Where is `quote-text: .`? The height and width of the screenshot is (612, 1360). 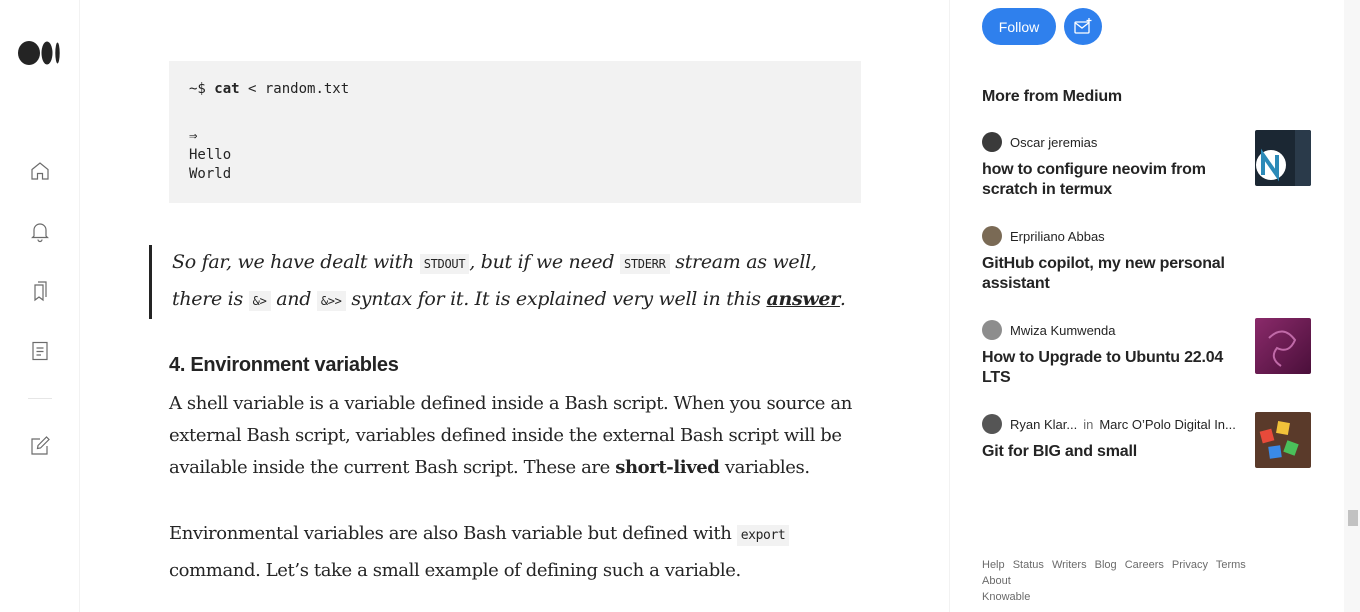 quote-text: . is located at coordinates (842, 299).